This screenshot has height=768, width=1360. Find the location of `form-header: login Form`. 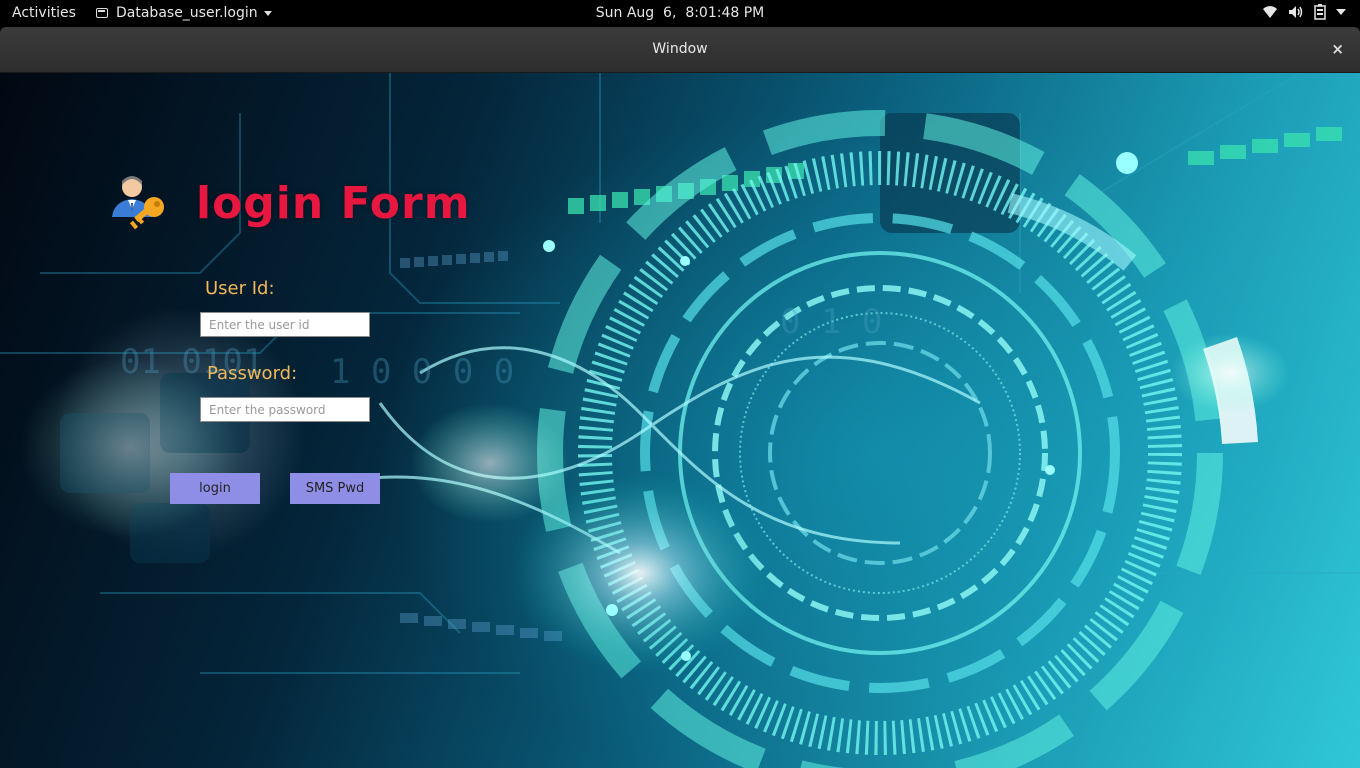

form-header: login Form is located at coordinates (289, 203).